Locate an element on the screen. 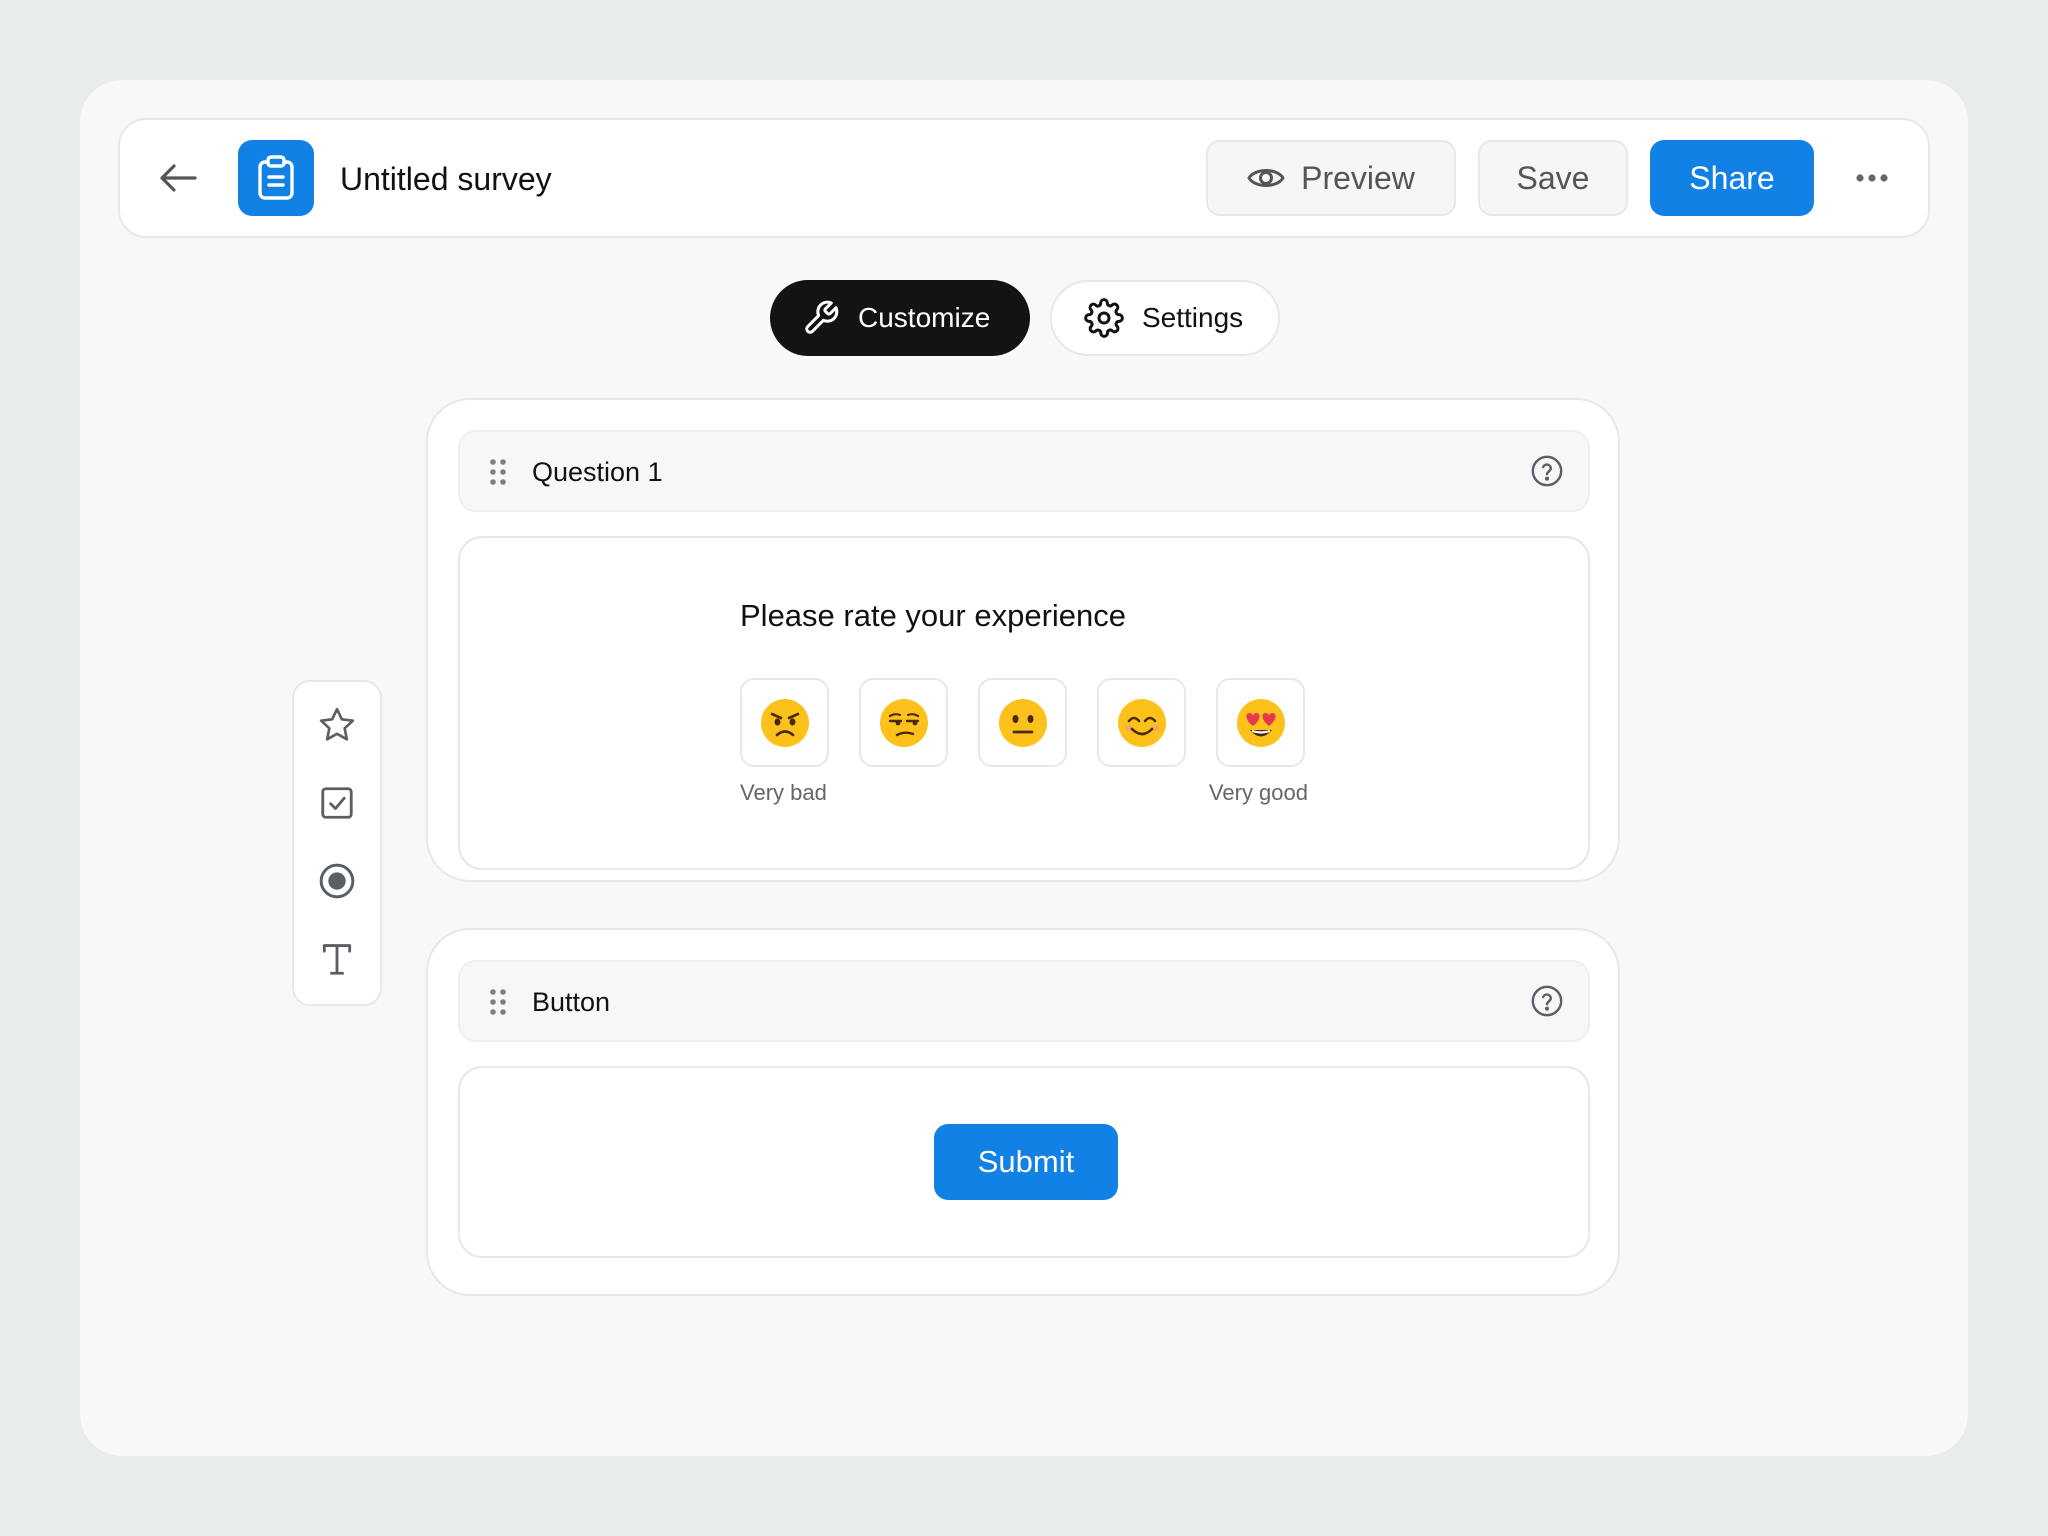 The image size is (2048, 1536). tab-customize: Customize is located at coordinates (900, 318).